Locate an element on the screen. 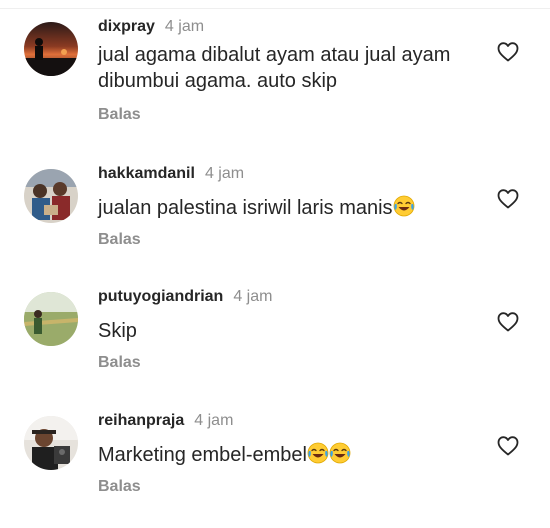 This screenshot has height=528, width=550. comment-text: Skip is located at coordinates (293, 331).